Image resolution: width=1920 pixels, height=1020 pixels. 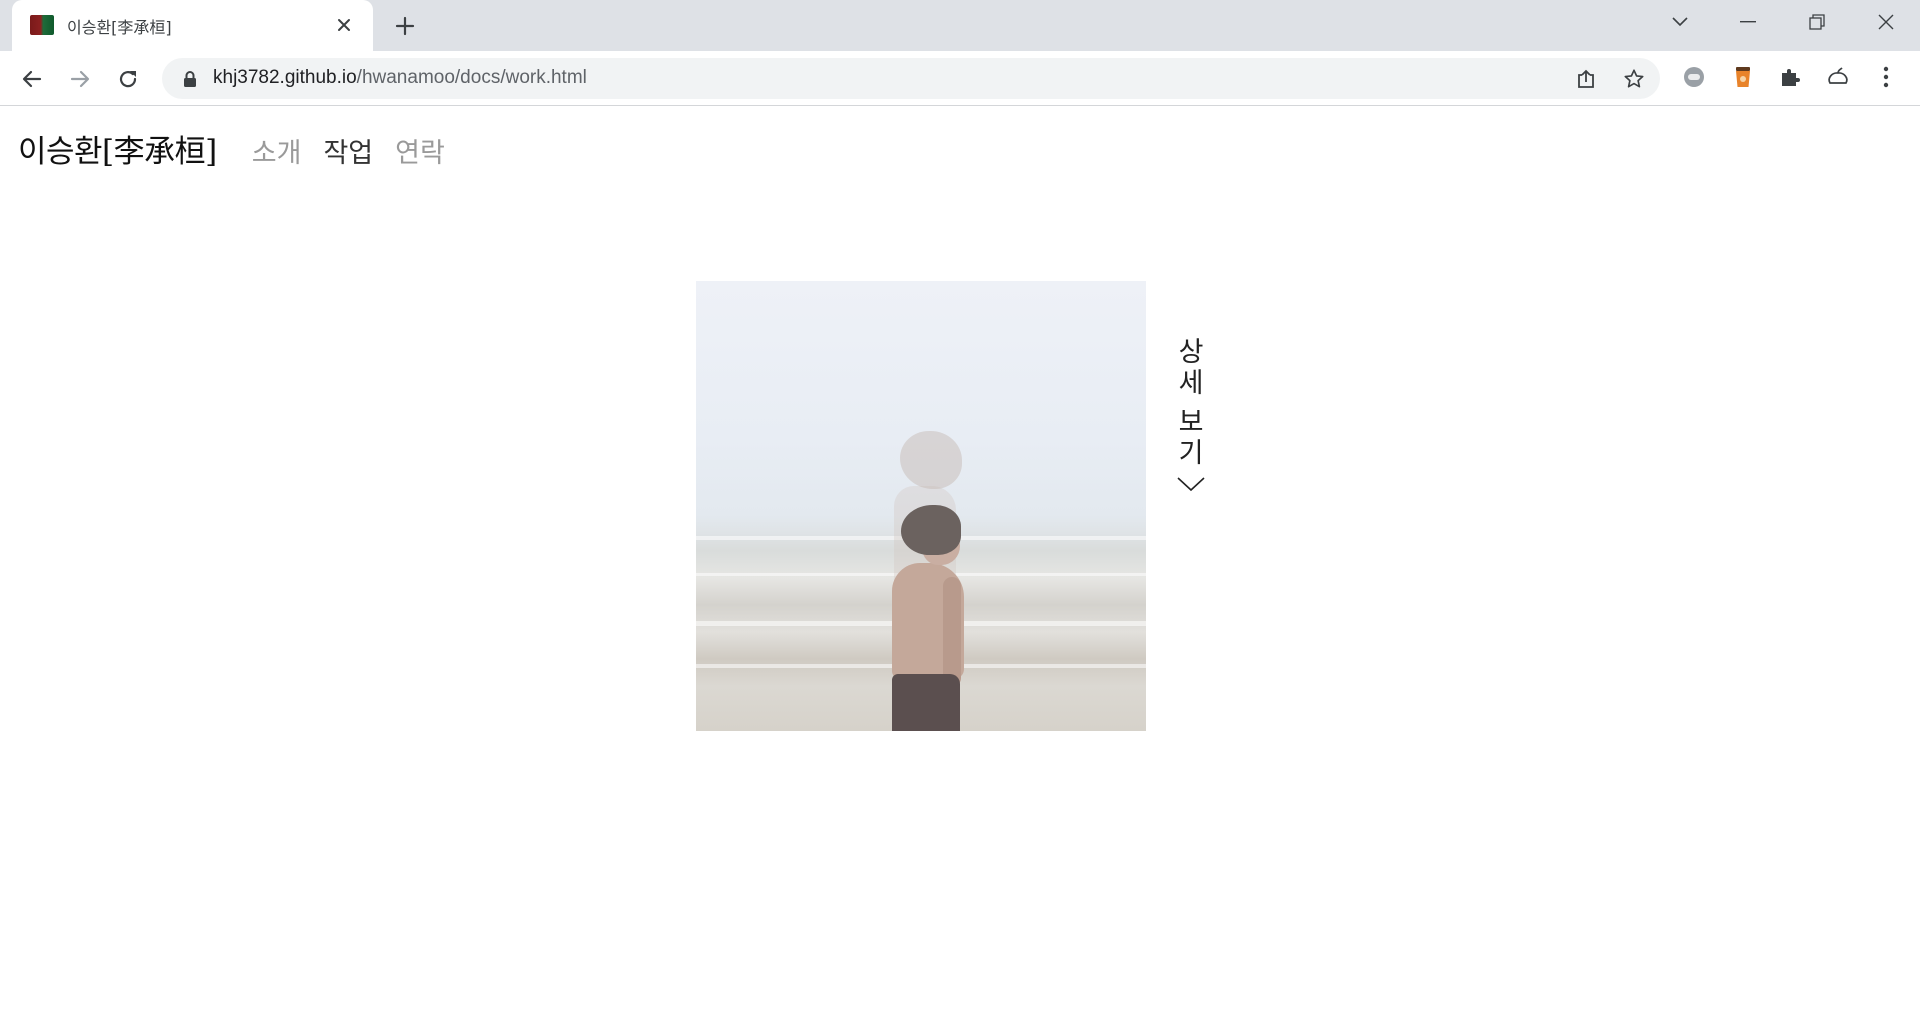 What do you see at coordinates (344, 25) in the screenshot?
I see `tab-close-icon` at bounding box center [344, 25].